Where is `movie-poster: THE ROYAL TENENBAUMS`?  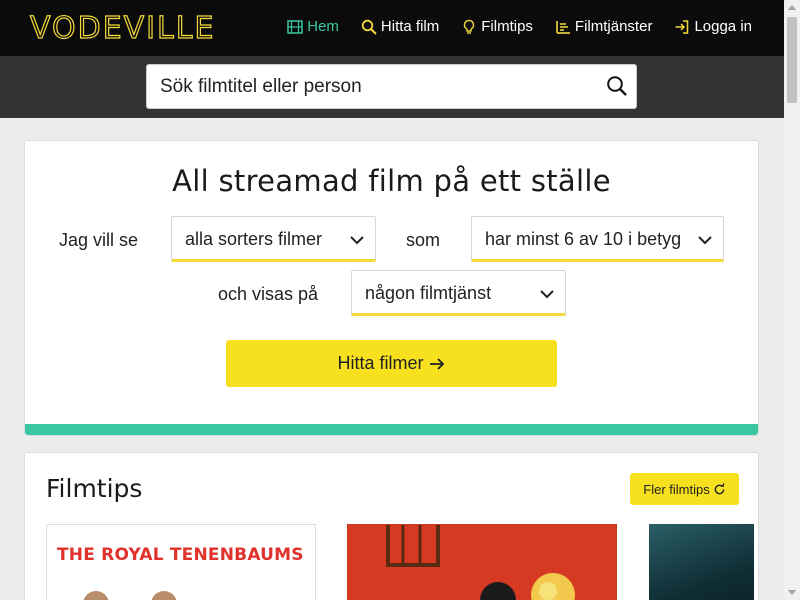 movie-poster: THE ROYAL TENENBAUMS is located at coordinates (181, 562).